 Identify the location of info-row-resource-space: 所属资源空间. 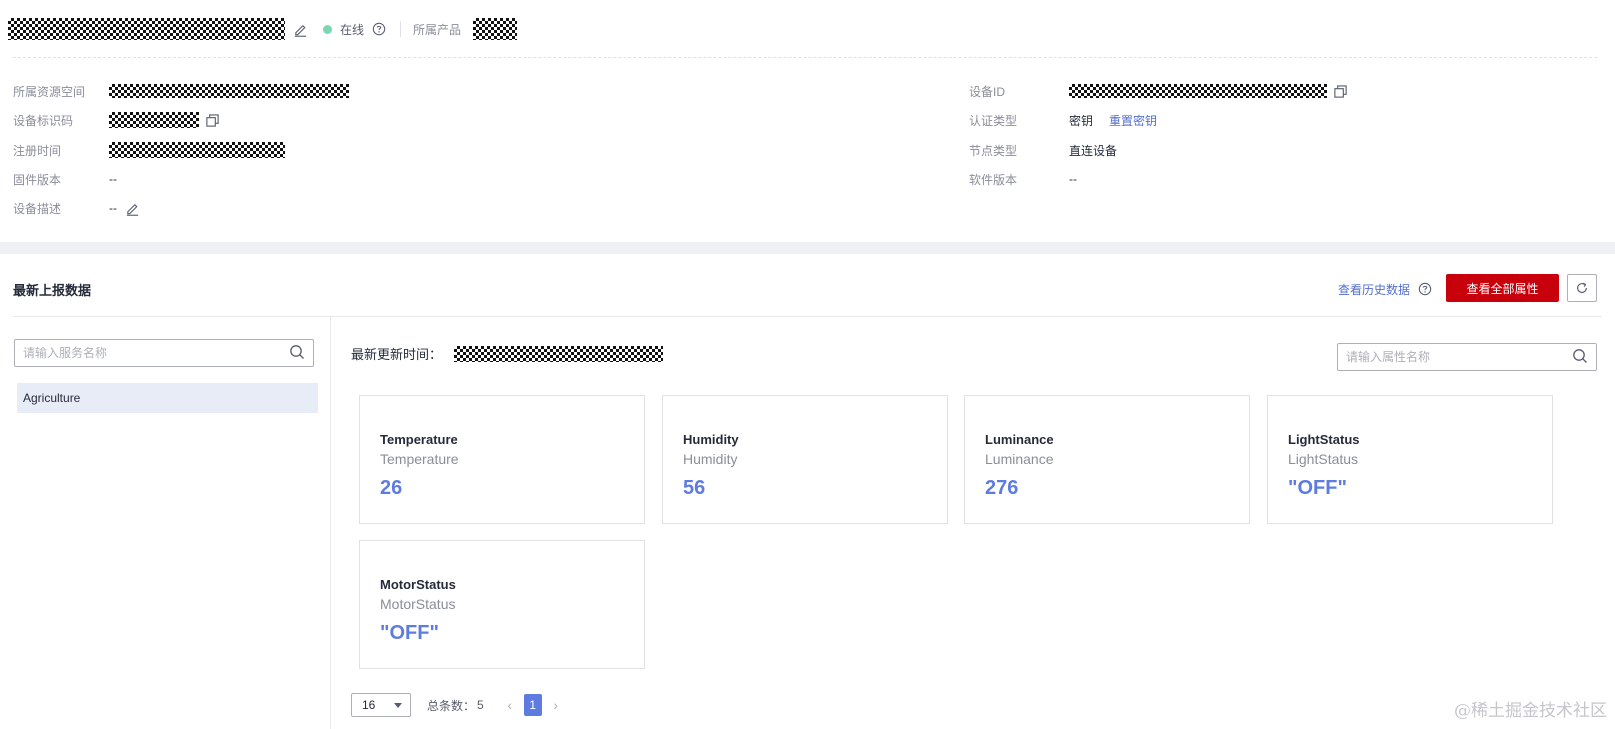
(181, 91).